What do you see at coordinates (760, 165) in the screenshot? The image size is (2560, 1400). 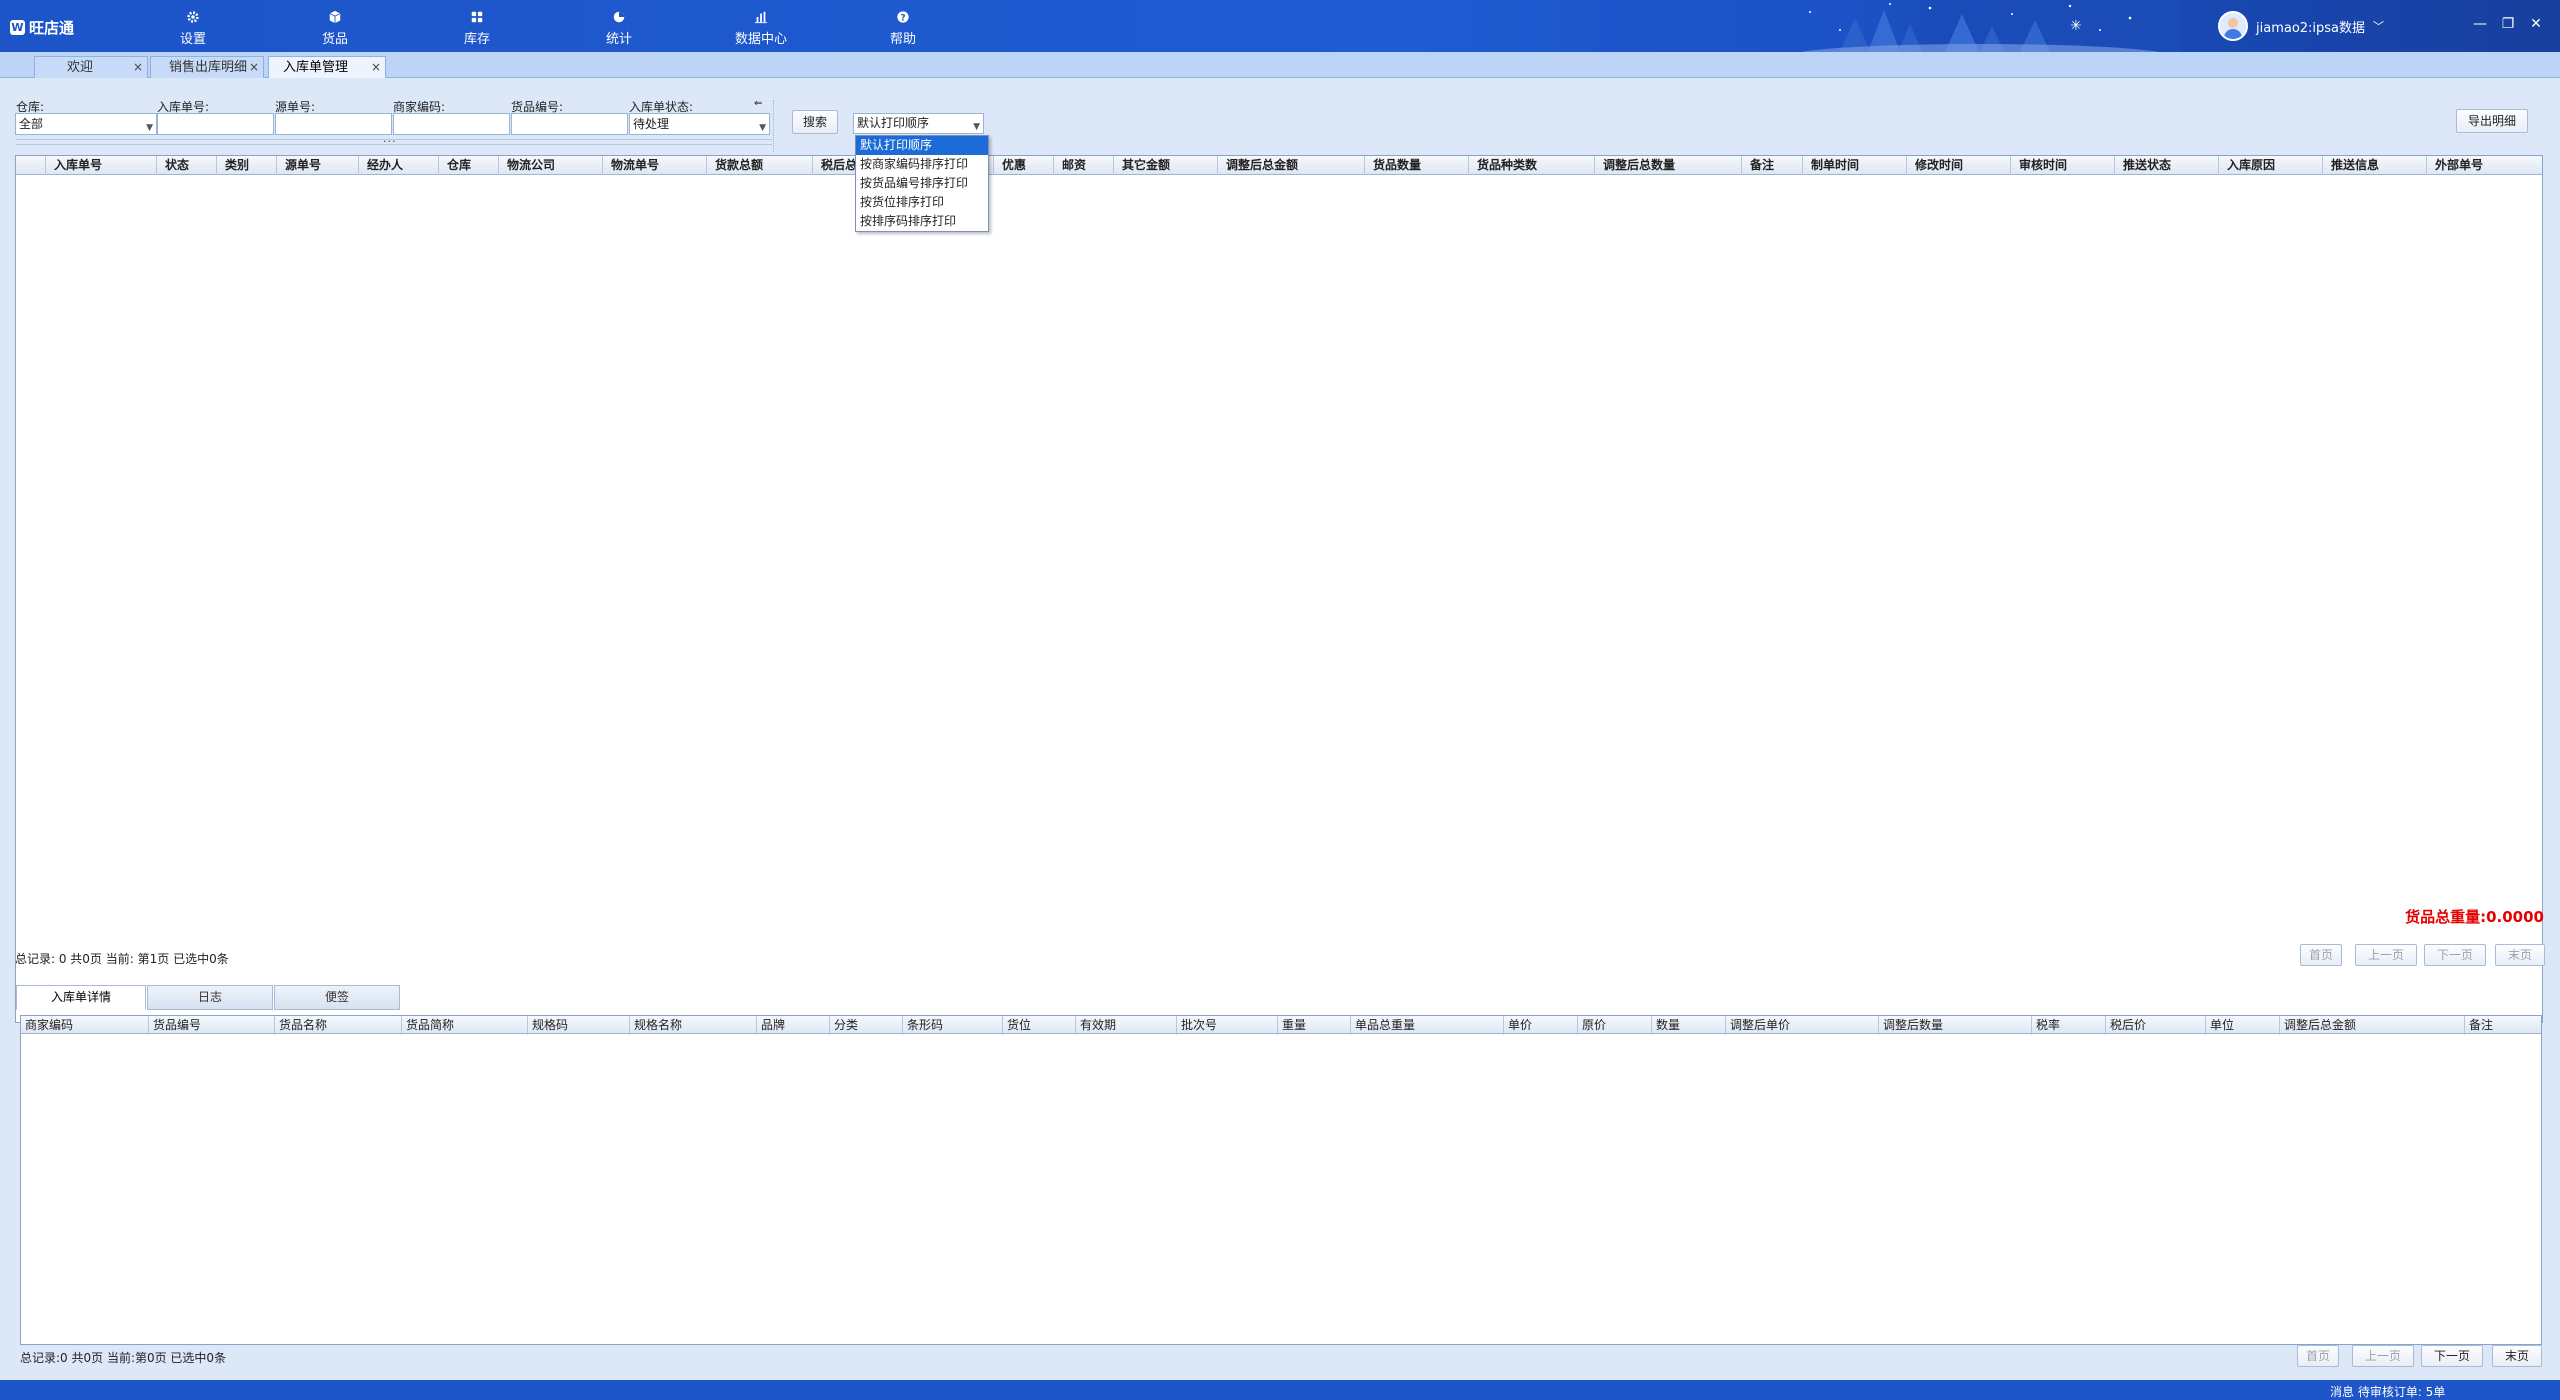 I see `column-header: 货款总额` at bounding box center [760, 165].